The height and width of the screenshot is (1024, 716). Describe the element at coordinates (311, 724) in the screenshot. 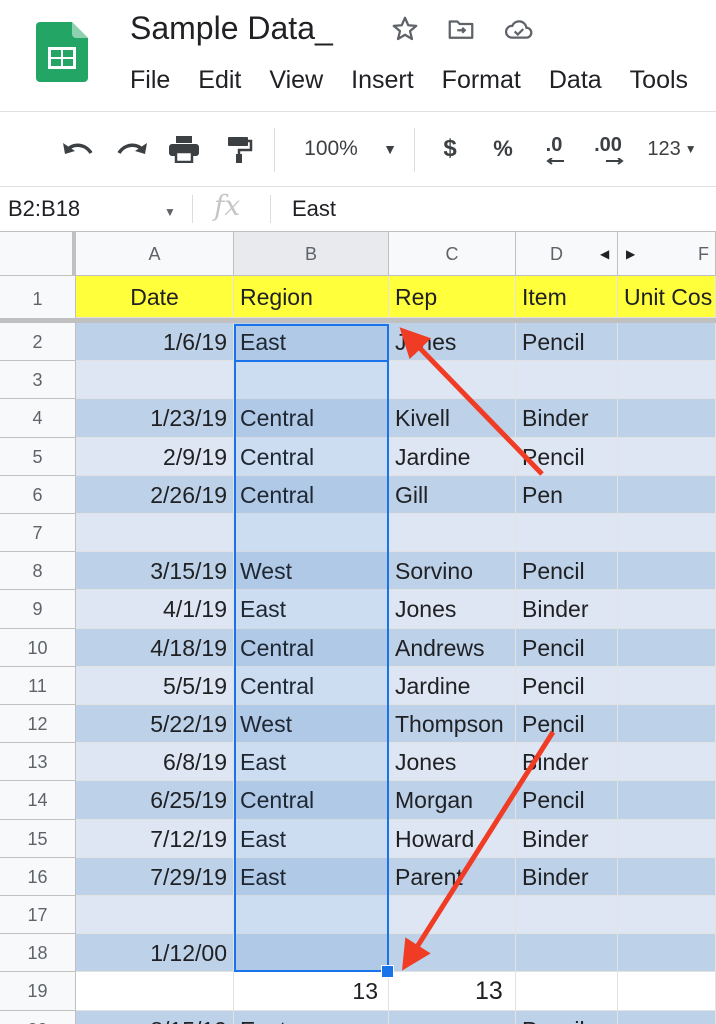

I see `cell-region: West` at that location.